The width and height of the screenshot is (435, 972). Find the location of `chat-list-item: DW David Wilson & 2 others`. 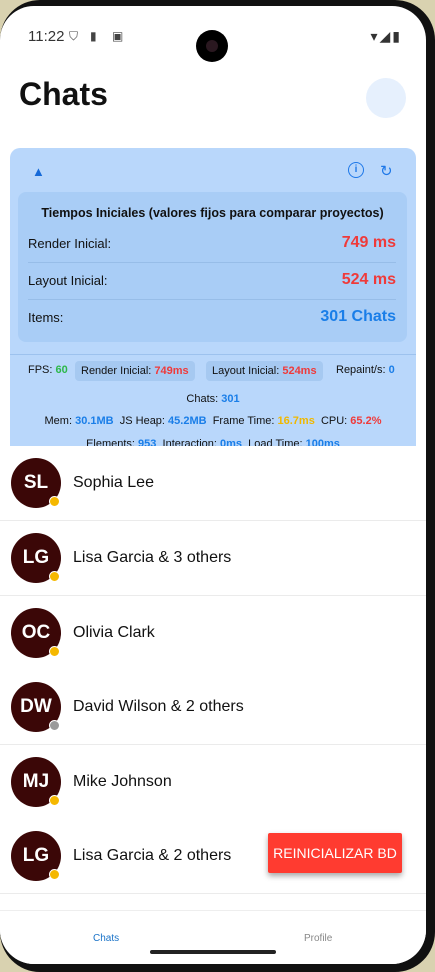

chat-list-item: DW David Wilson & 2 others is located at coordinates (213, 707).